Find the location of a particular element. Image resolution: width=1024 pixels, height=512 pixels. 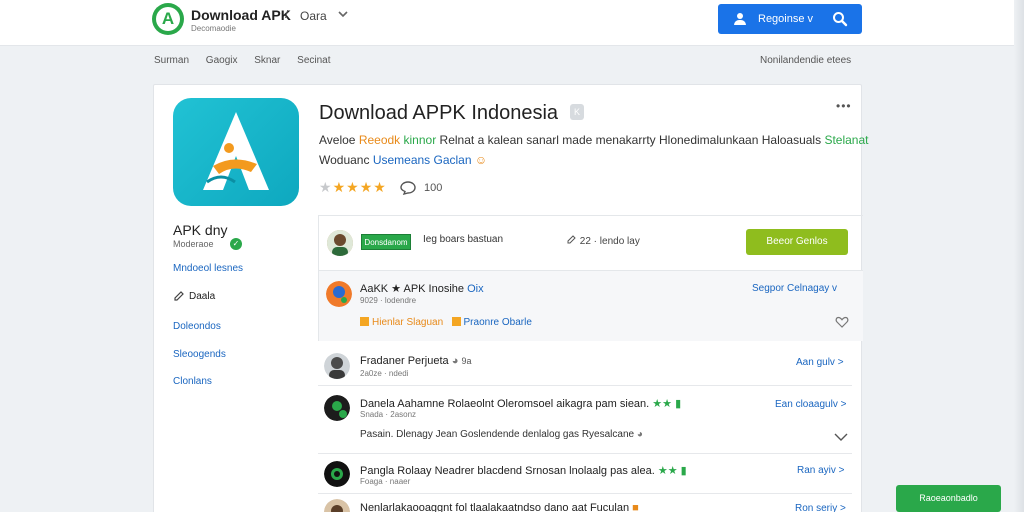

account-button-label: Regoinse v is located at coordinates (786, 19).